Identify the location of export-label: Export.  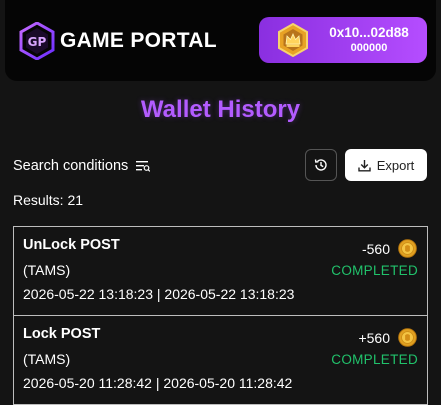
(395, 165).